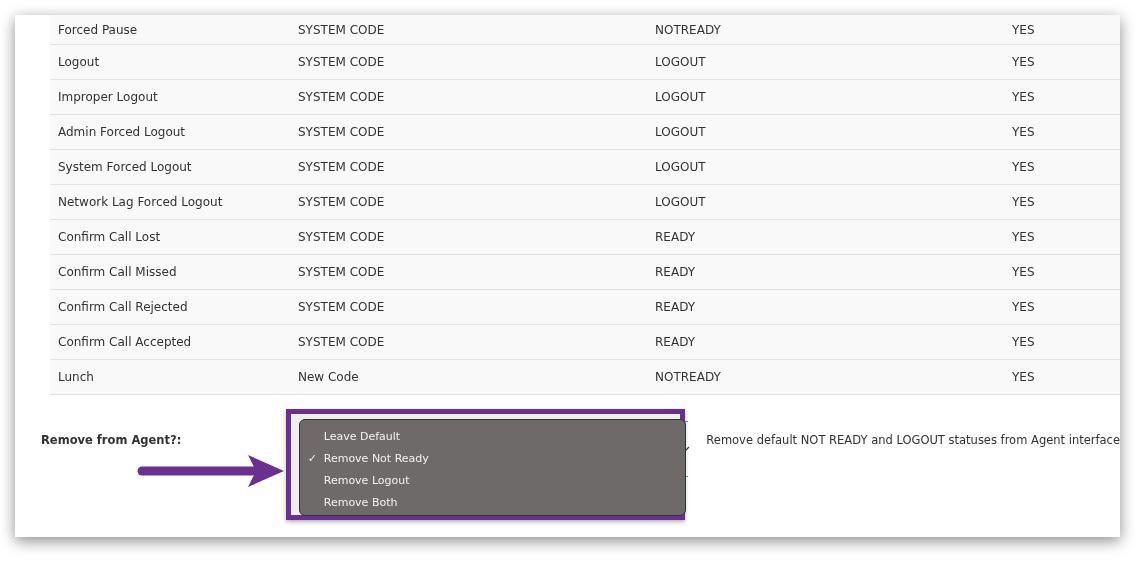  Describe the element at coordinates (376, 458) in the screenshot. I see `menu-option: Remove Not Ready` at that location.